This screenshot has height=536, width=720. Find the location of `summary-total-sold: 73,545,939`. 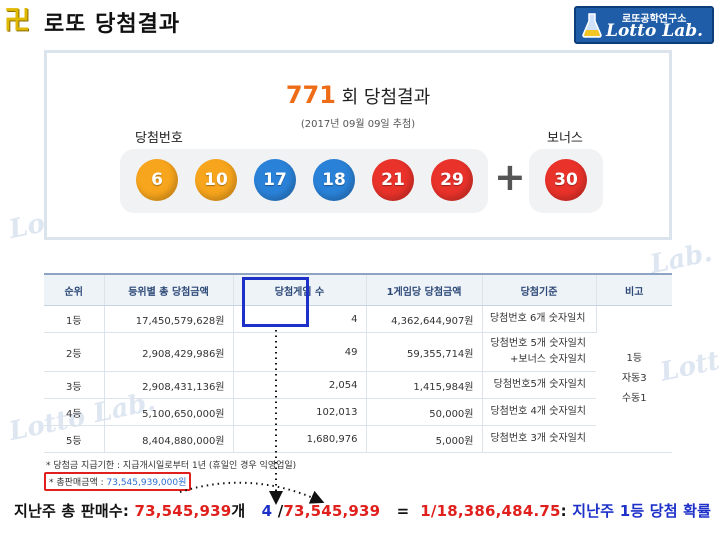

summary-total-sold: 73,545,939 is located at coordinates (183, 511).